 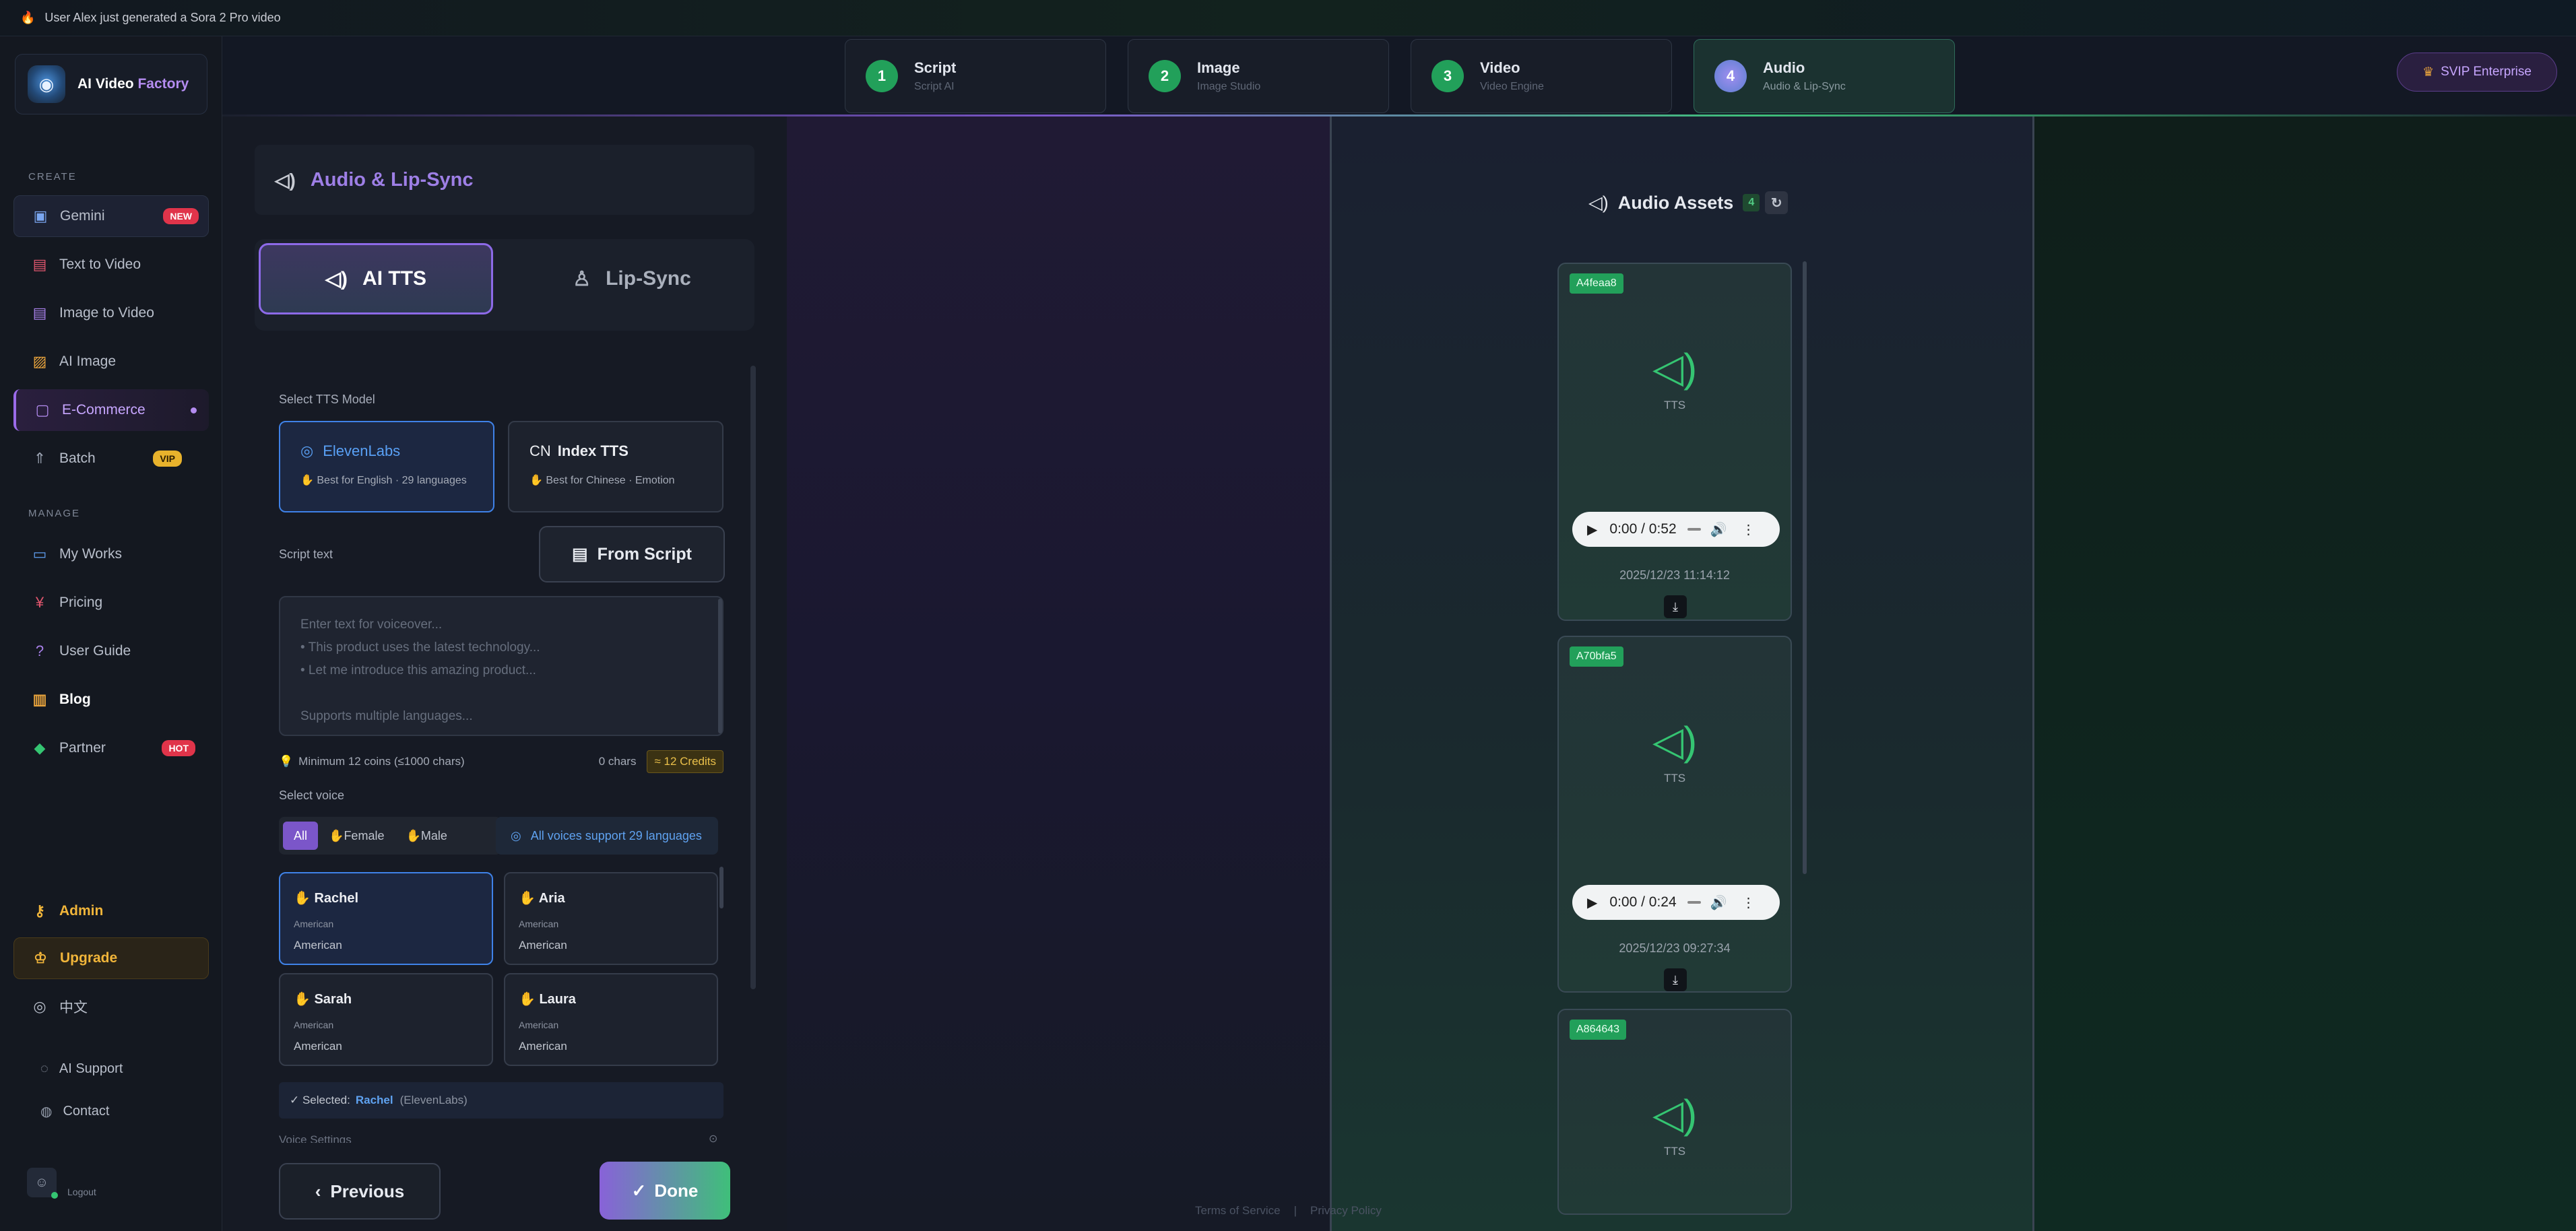 What do you see at coordinates (81, 603) in the screenshot?
I see `sidebar-item-label: Pricing` at bounding box center [81, 603].